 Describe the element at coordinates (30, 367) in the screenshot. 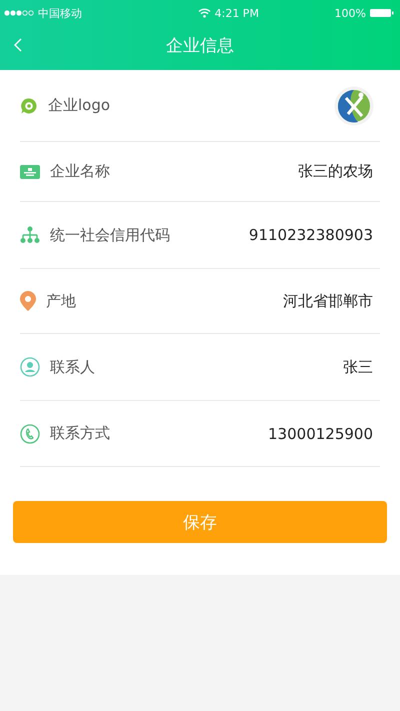

I see `person-icon` at that location.